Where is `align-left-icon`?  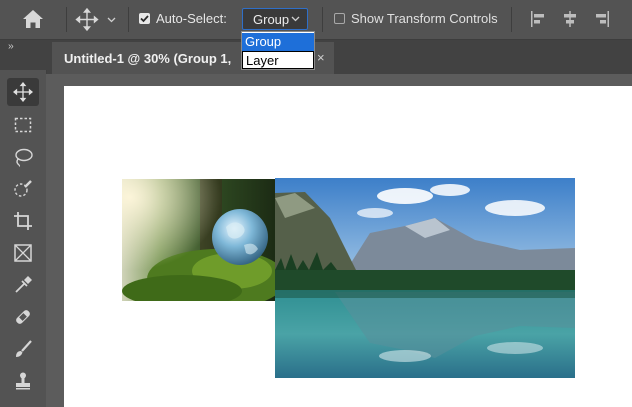 align-left-icon is located at coordinates (537, 19).